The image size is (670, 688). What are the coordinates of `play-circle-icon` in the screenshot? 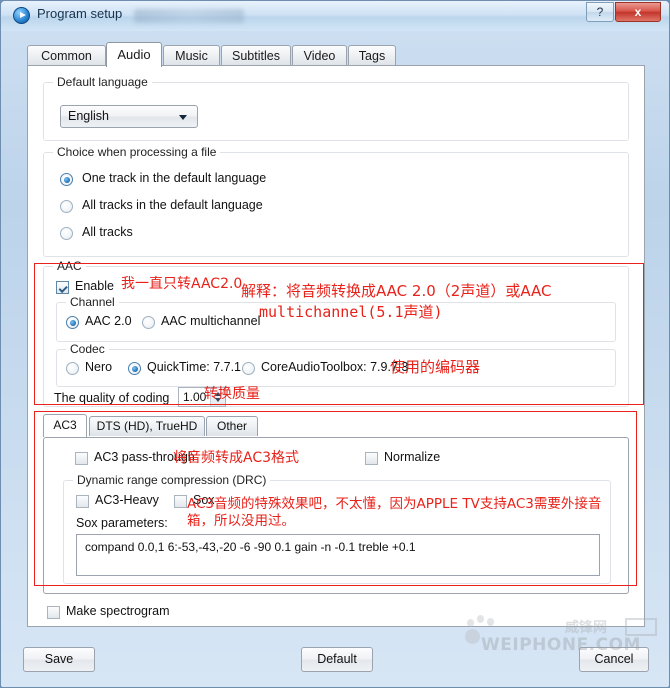 It's located at (21, 15).